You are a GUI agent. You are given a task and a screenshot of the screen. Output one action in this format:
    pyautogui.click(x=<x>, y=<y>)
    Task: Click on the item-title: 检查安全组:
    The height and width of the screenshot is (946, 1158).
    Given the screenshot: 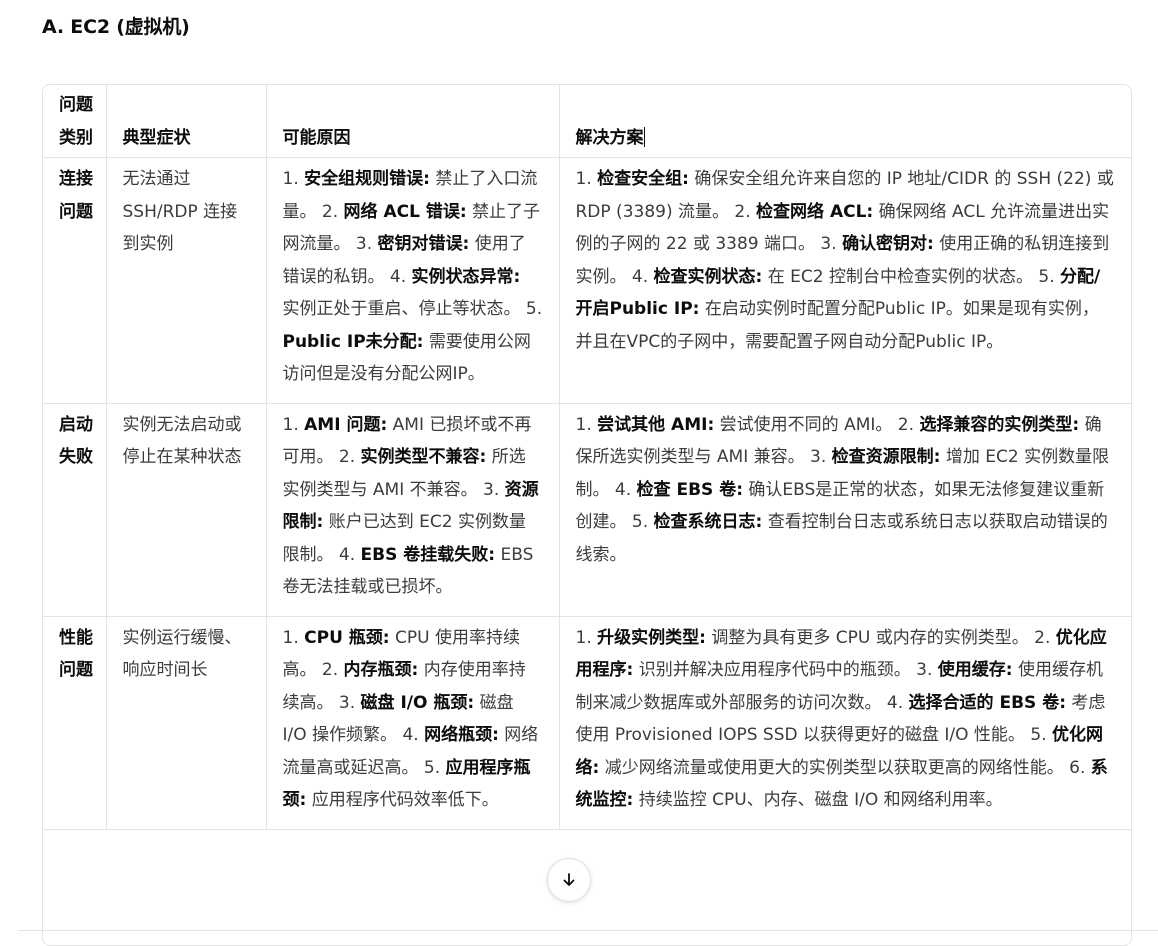 What is the action you would take?
    pyautogui.click(x=643, y=179)
    